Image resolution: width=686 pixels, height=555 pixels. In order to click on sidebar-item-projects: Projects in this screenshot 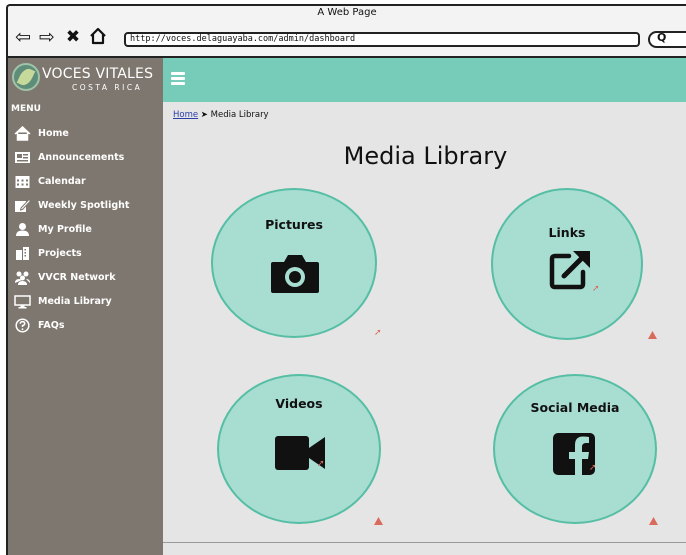, I will do `click(87, 255)`.